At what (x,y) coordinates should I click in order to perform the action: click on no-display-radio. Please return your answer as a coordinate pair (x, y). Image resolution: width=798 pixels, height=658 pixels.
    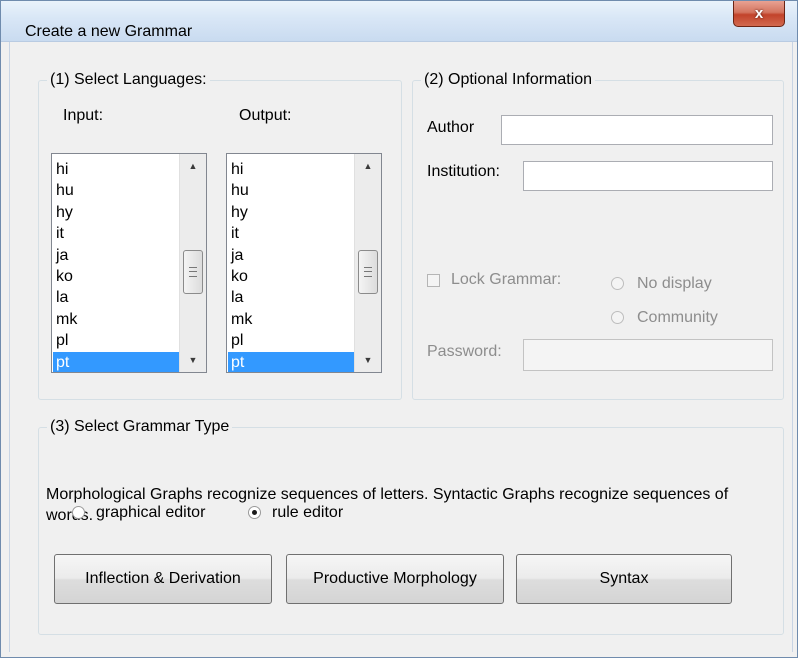
    Looking at the image, I should click on (617, 283).